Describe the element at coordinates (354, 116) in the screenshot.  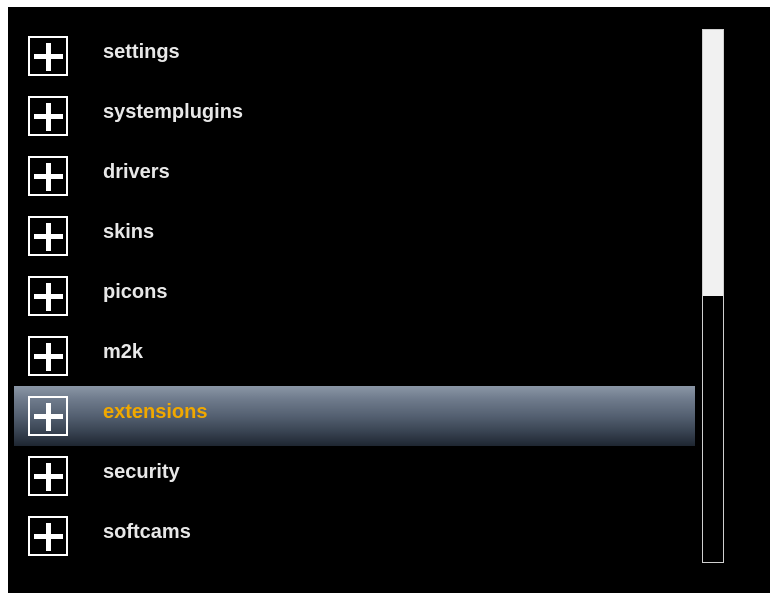
I see `list-item-systemplugins: systemplugins` at that location.